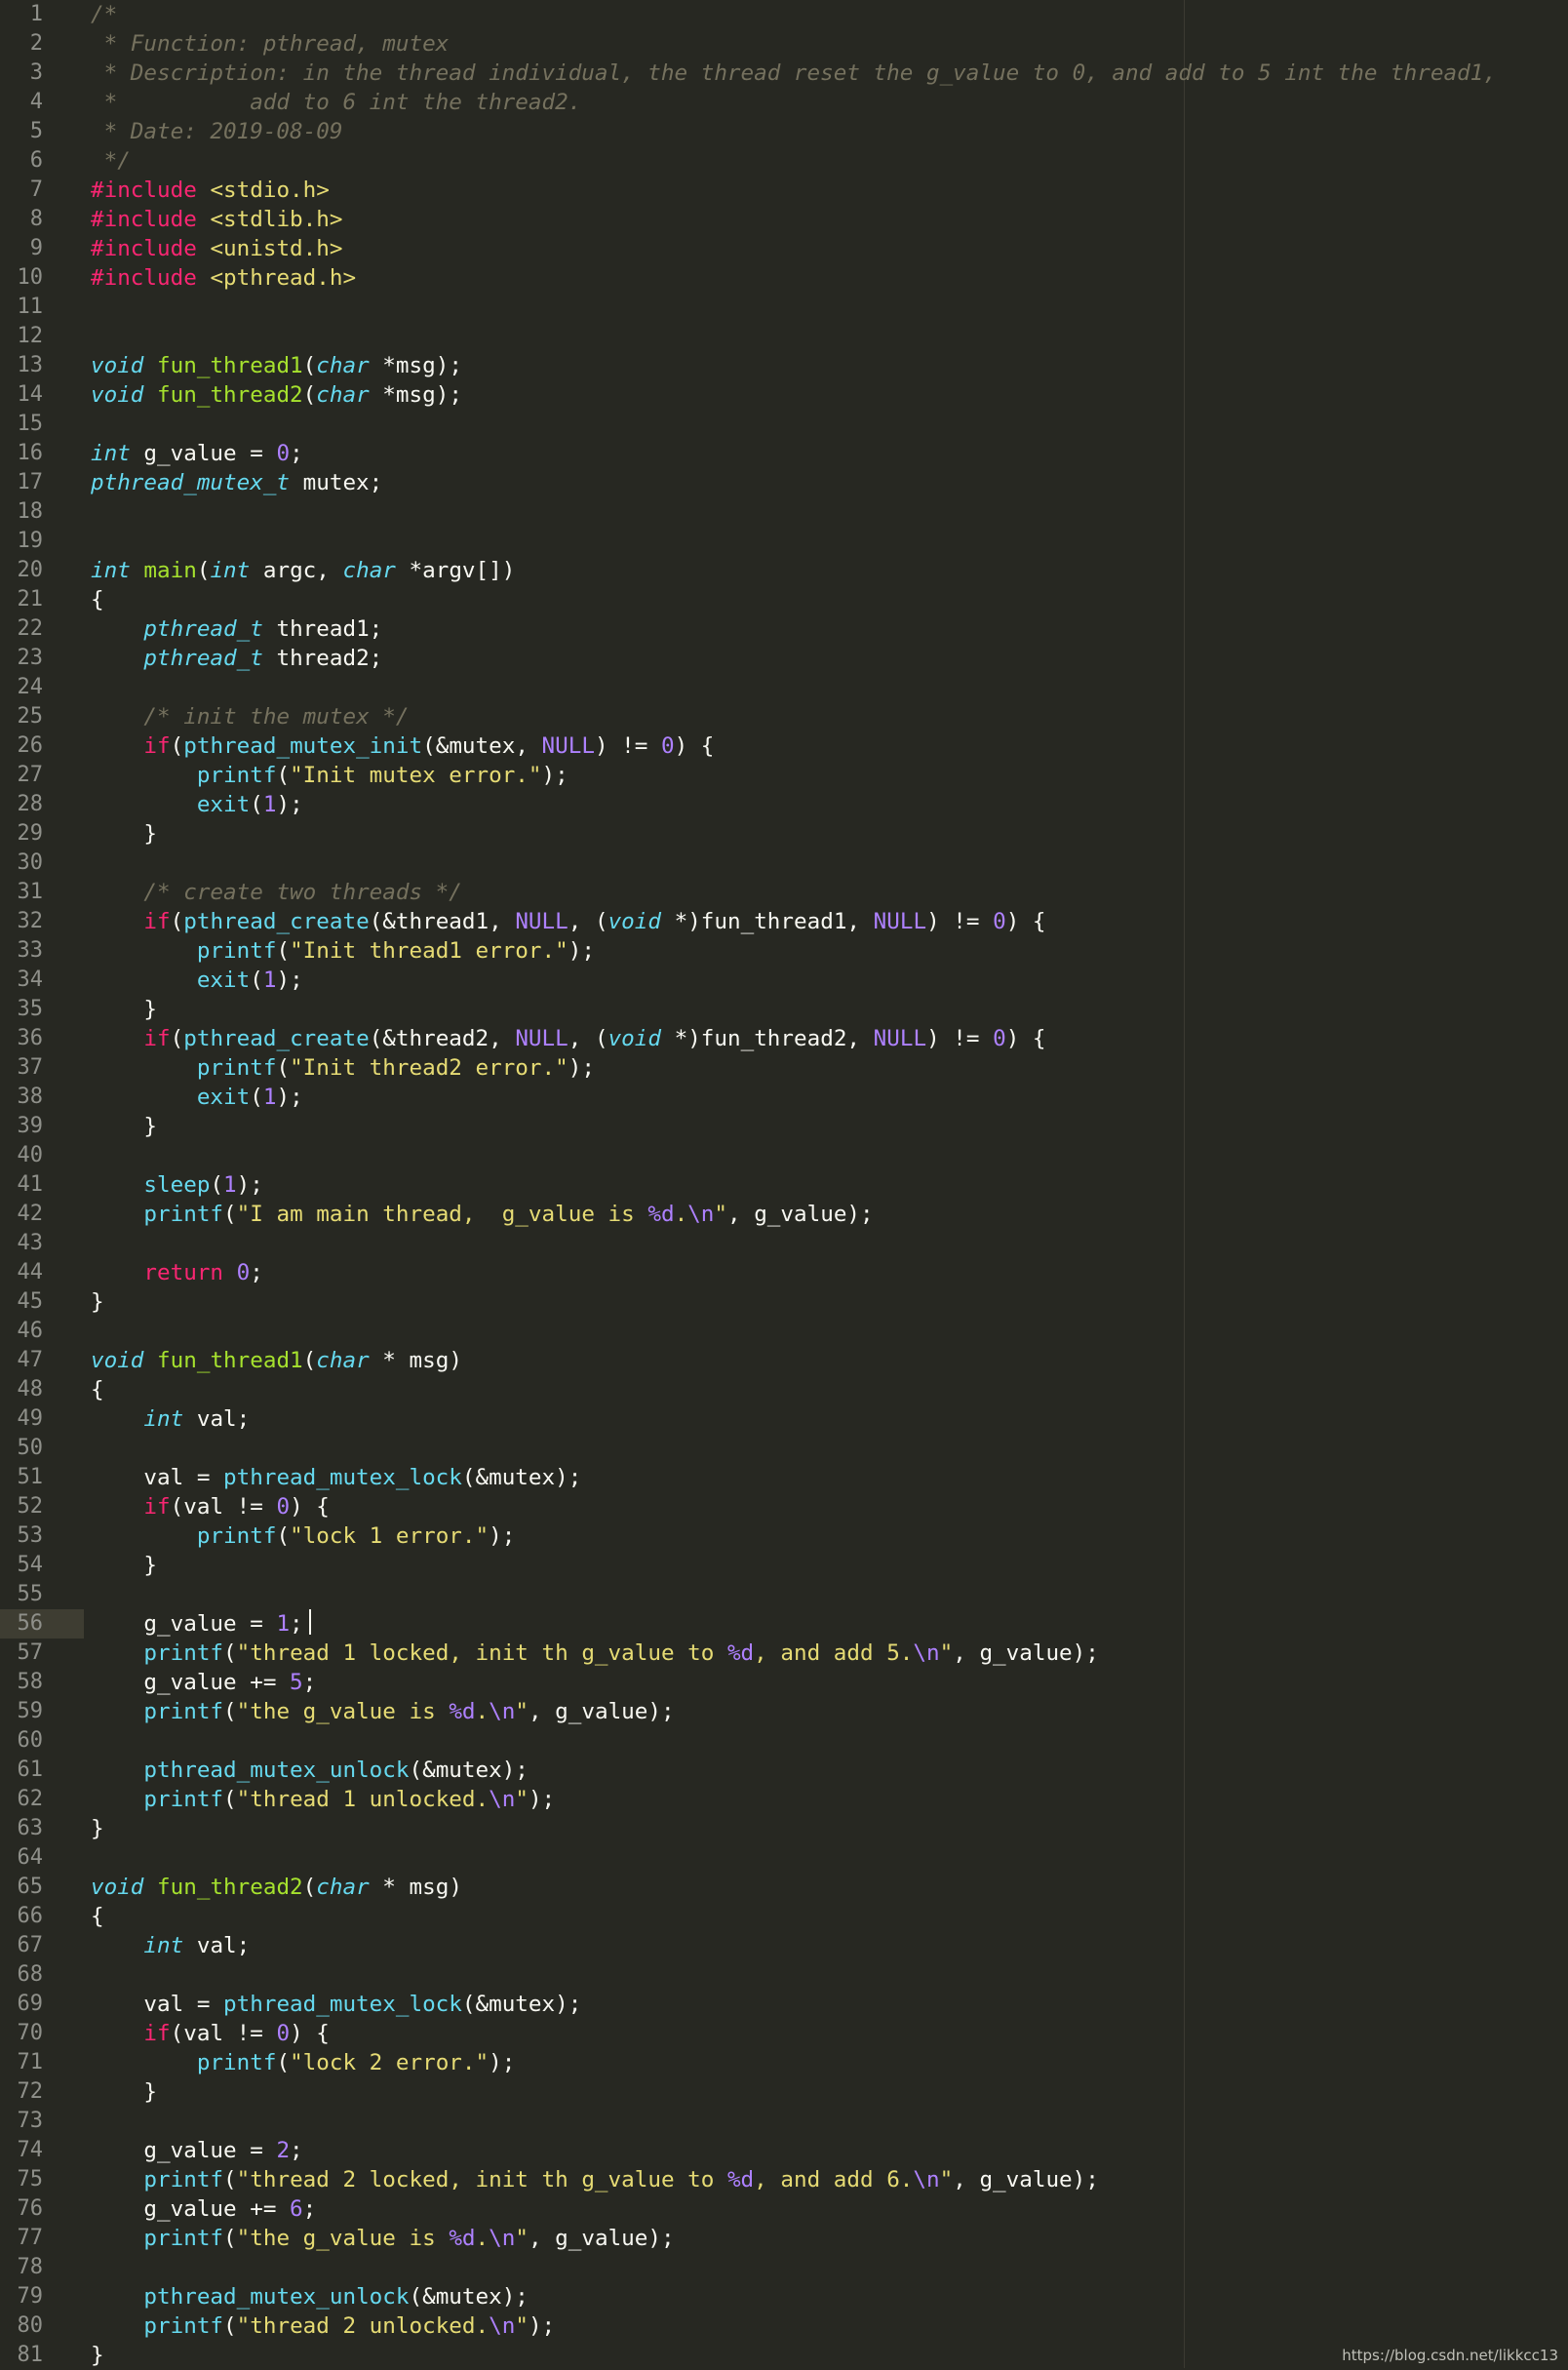 The height and width of the screenshot is (2370, 1568). Describe the element at coordinates (343, 951) in the screenshot. I see `code-line: printf("Init thread1 error.");` at that location.